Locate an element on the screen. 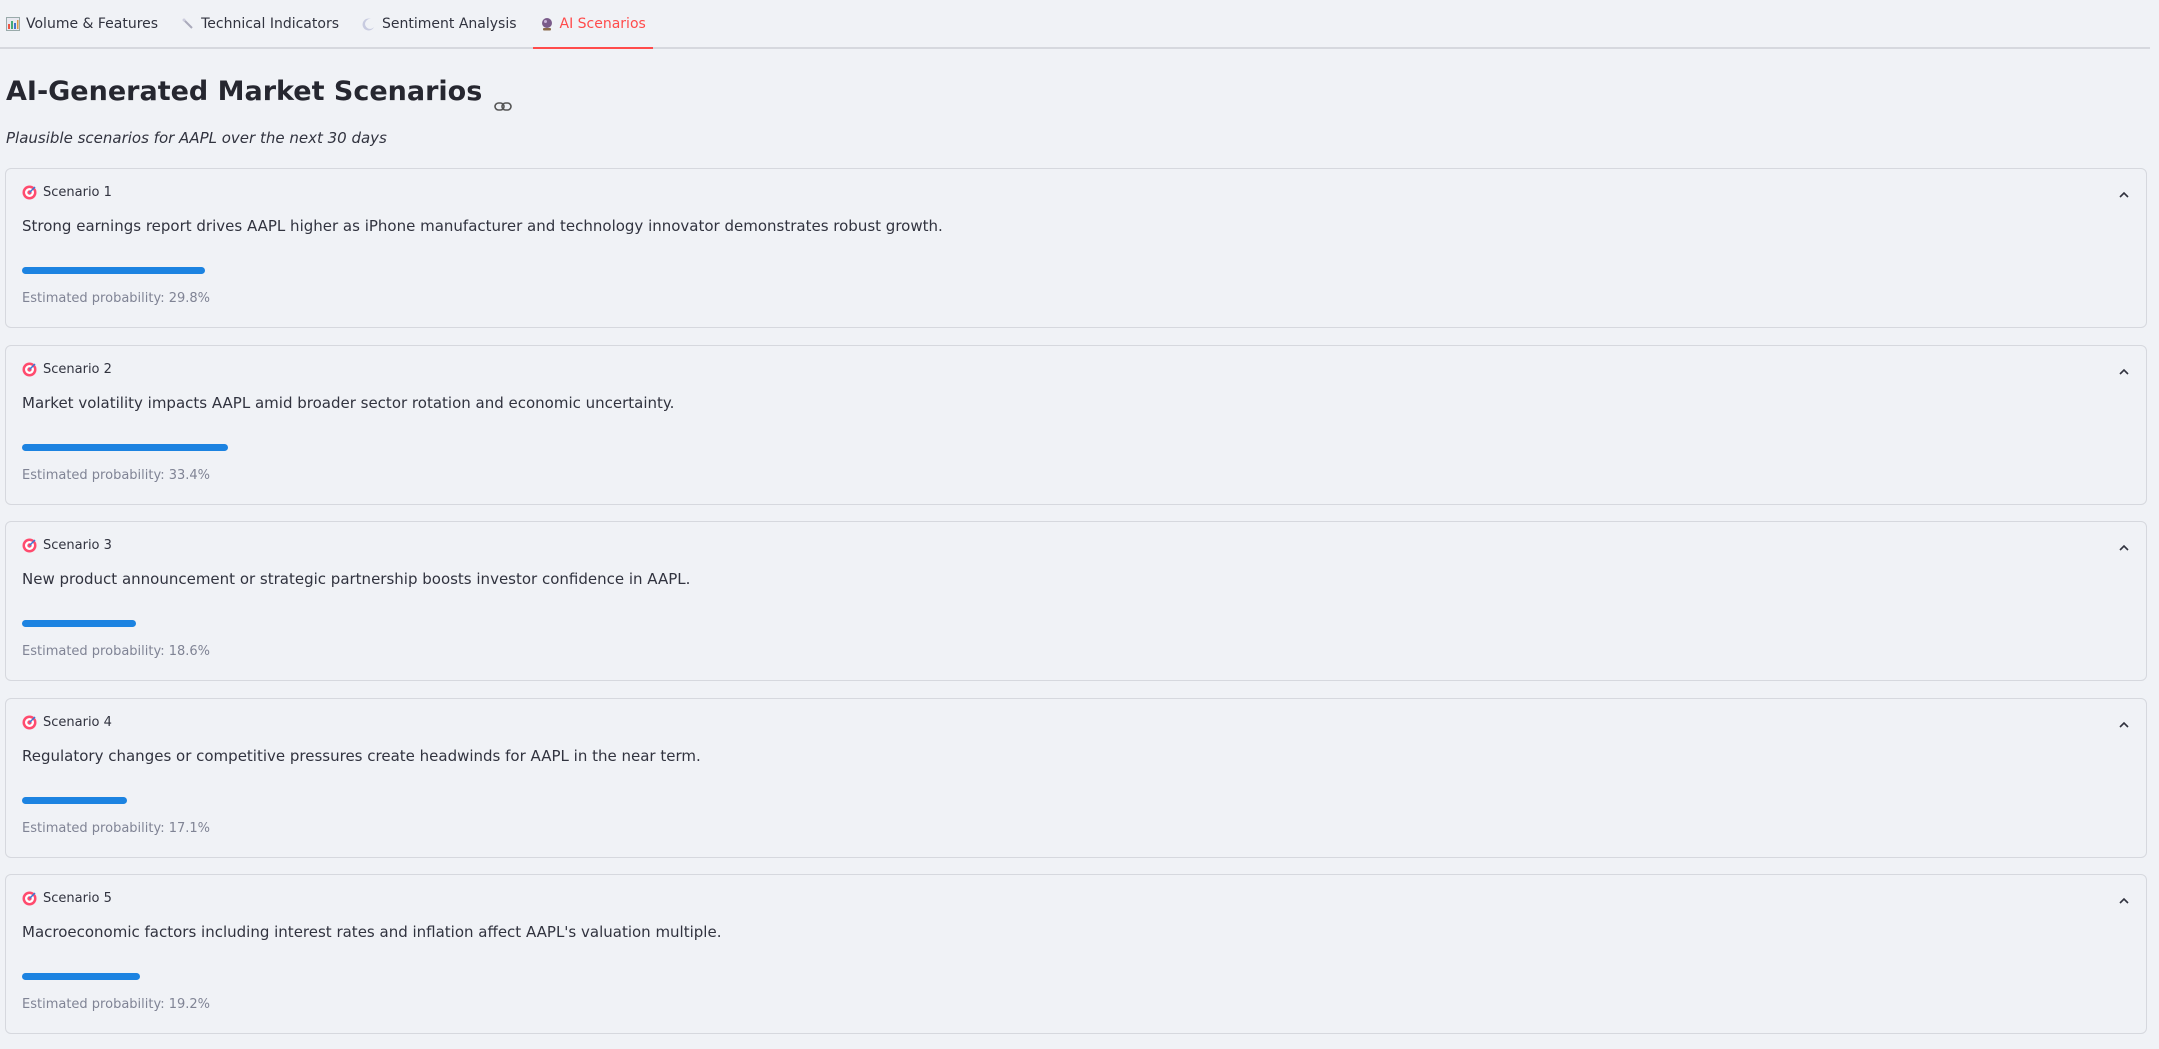  sparkle-icon is located at coordinates (188, 24).